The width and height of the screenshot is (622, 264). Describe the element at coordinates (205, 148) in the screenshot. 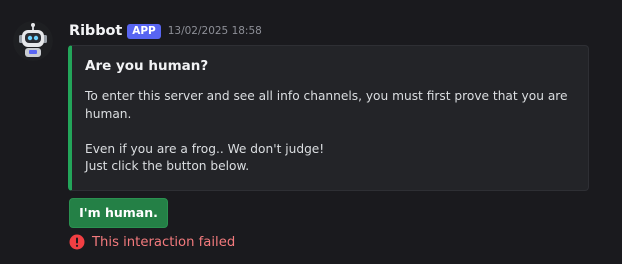

I see `embed-description-line: Even if you are a frog.. We don't judge!` at that location.